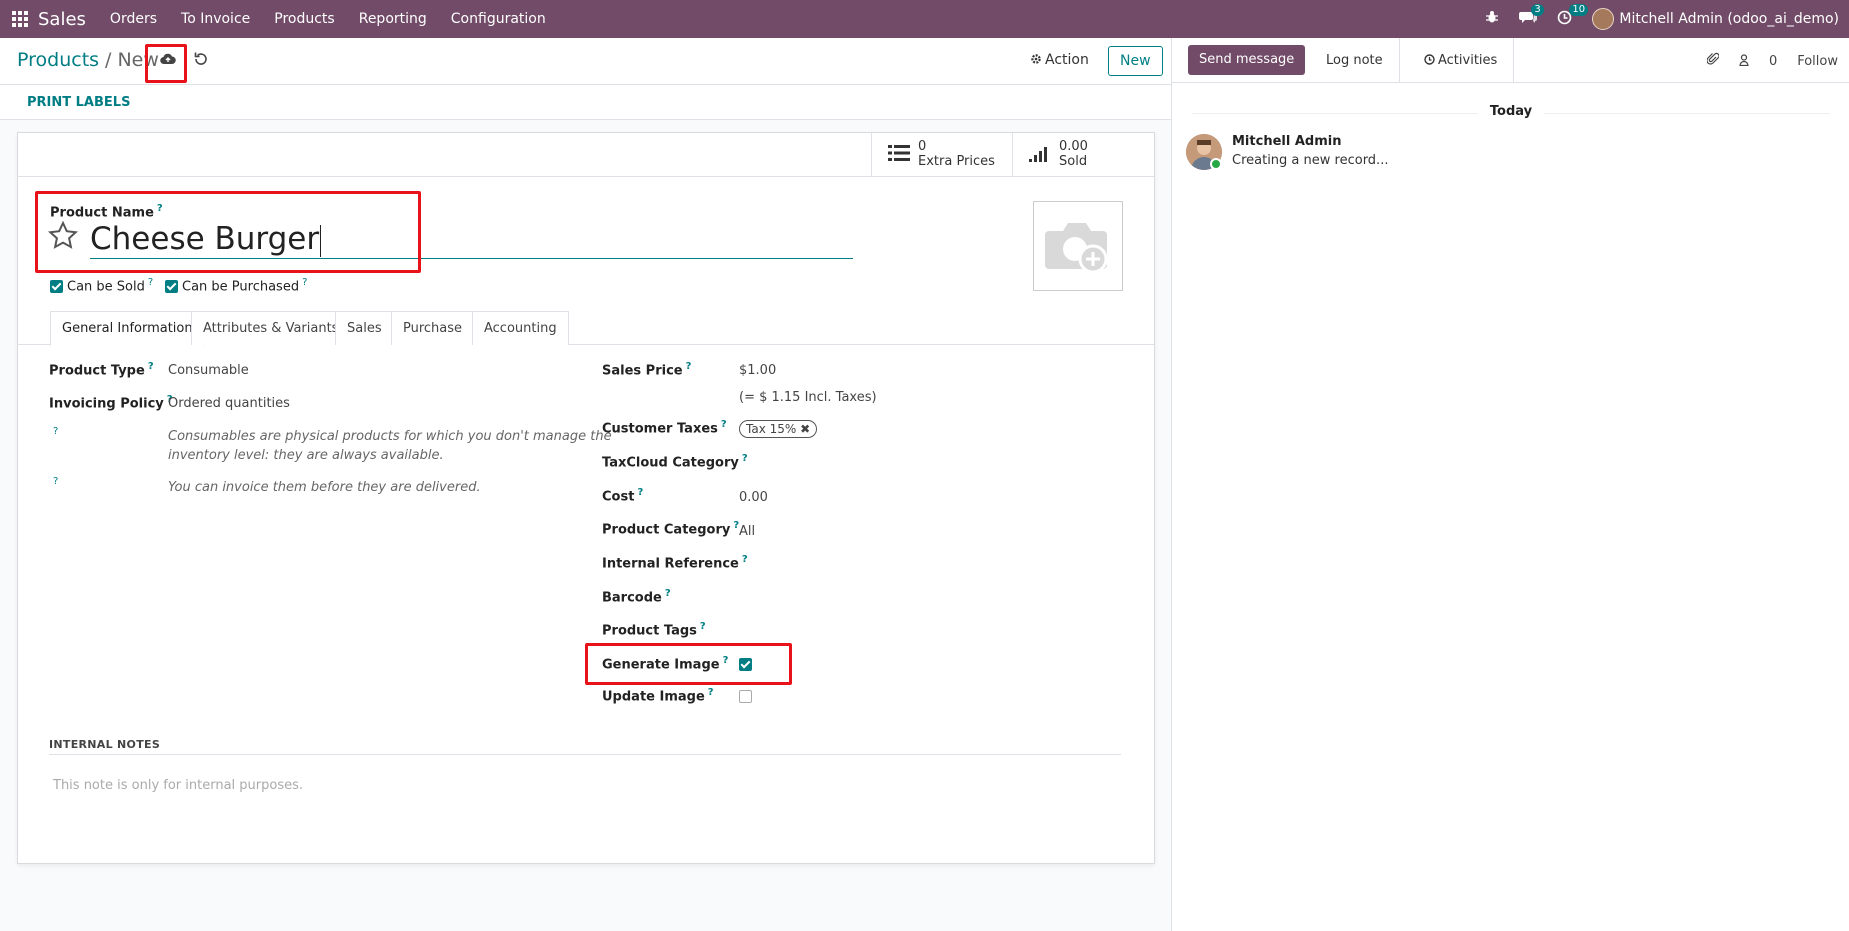 The height and width of the screenshot is (931, 1849). What do you see at coordinates (956, 161) in the screenshot?
I see `extra-prices-label: Extra Prices` at bounding box center [956, 161].